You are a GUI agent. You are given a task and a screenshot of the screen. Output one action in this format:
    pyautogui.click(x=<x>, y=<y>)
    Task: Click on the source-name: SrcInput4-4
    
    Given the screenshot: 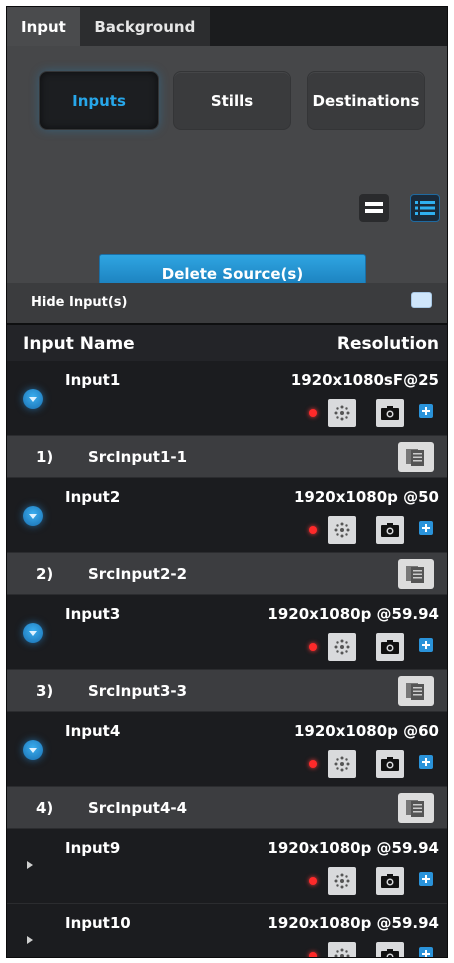 What is the action you would take?
    pyautogui.click(x=138, y=808)
    